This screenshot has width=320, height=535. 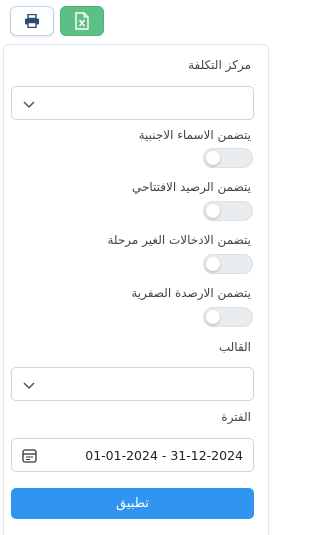 I want to click on cost-center-label: مركز التكلفة, so click(x=219, y=65).